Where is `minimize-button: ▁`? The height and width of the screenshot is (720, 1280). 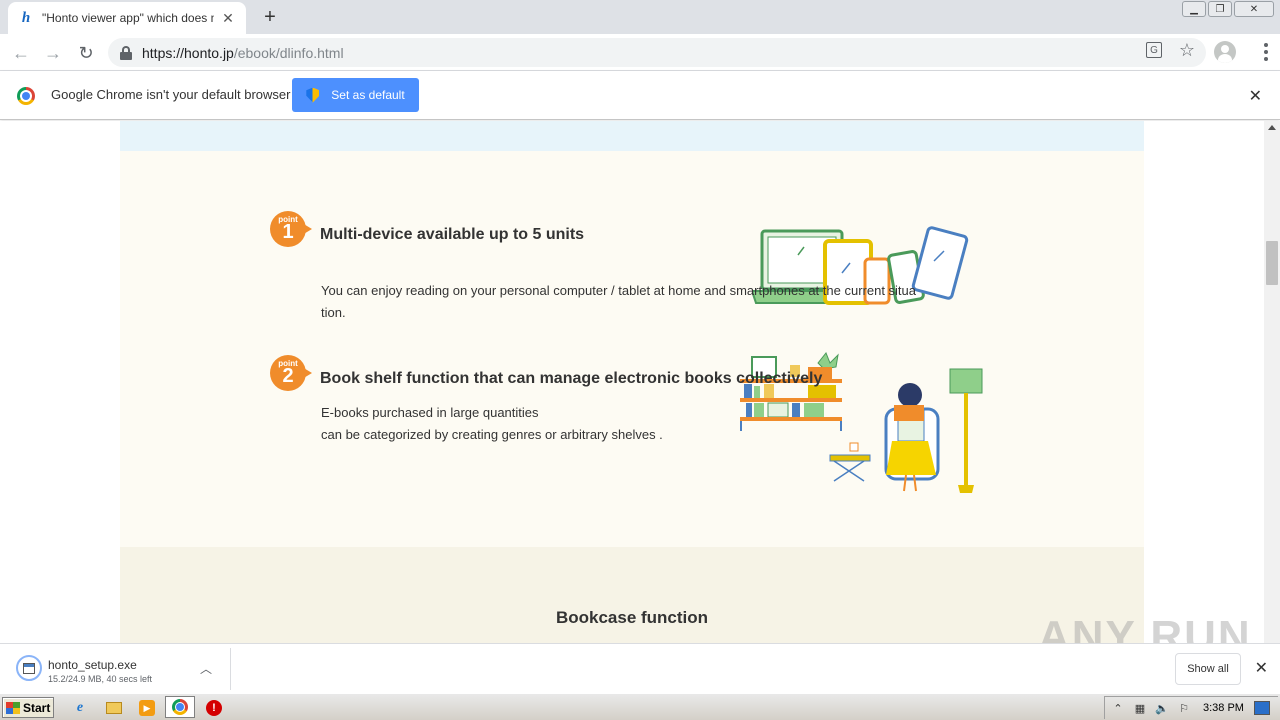
minimize-button: ▁ is located at coordinates (1194, 9).